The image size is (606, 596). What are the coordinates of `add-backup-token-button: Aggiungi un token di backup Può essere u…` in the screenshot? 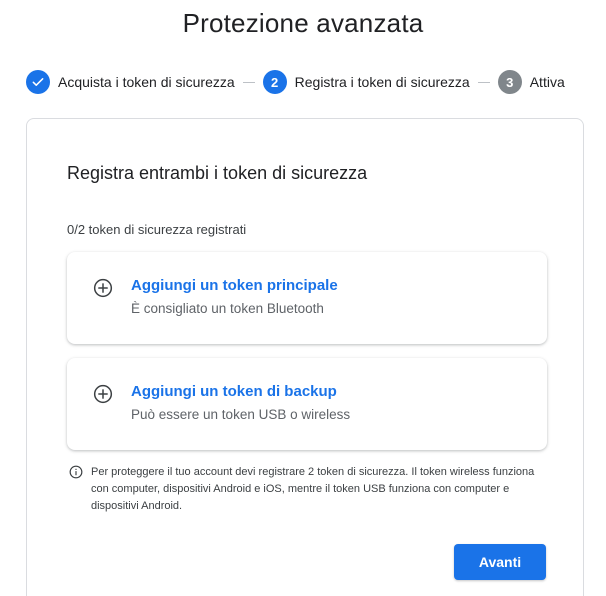 It's located at (307, 404).